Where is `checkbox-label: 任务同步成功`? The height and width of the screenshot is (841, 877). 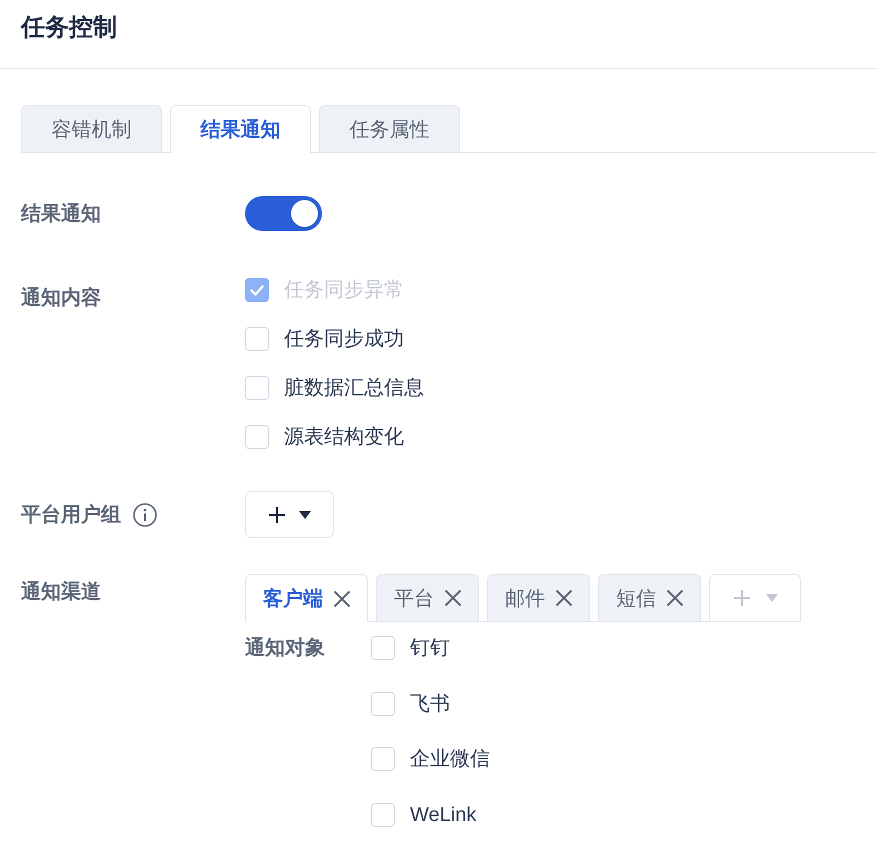 checkbox-label: 任务同步成功 is located at coordinates (344, 339).